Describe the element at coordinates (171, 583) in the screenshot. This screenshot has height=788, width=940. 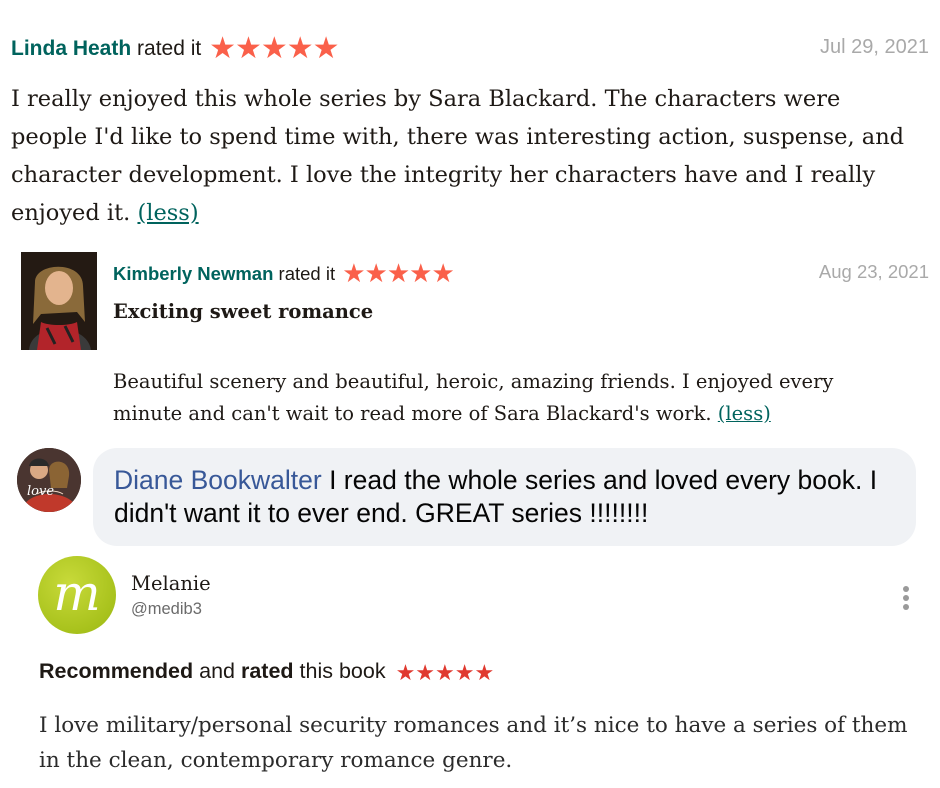
I see `user-name: Melanie` at that location.